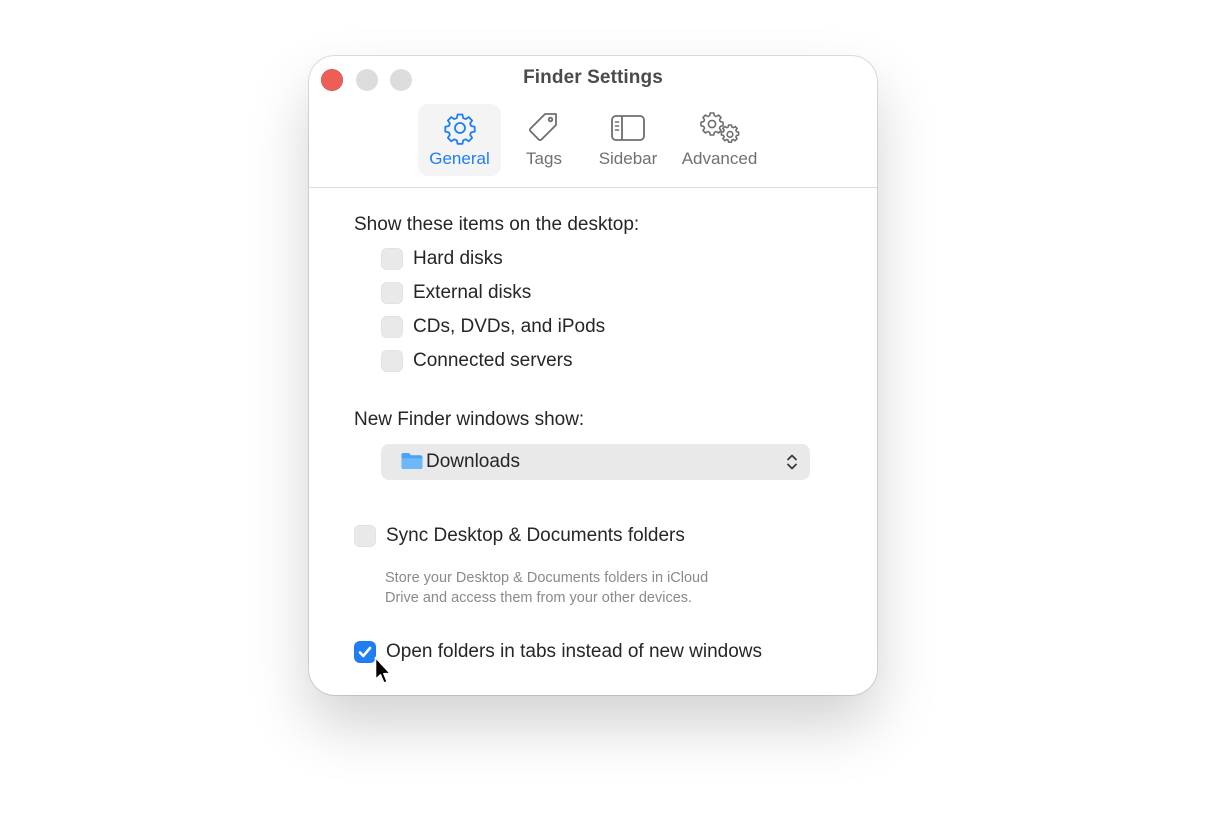 The image size is (1216, 816). I want to click on mouse-cursor-icon, so click(383, 673).